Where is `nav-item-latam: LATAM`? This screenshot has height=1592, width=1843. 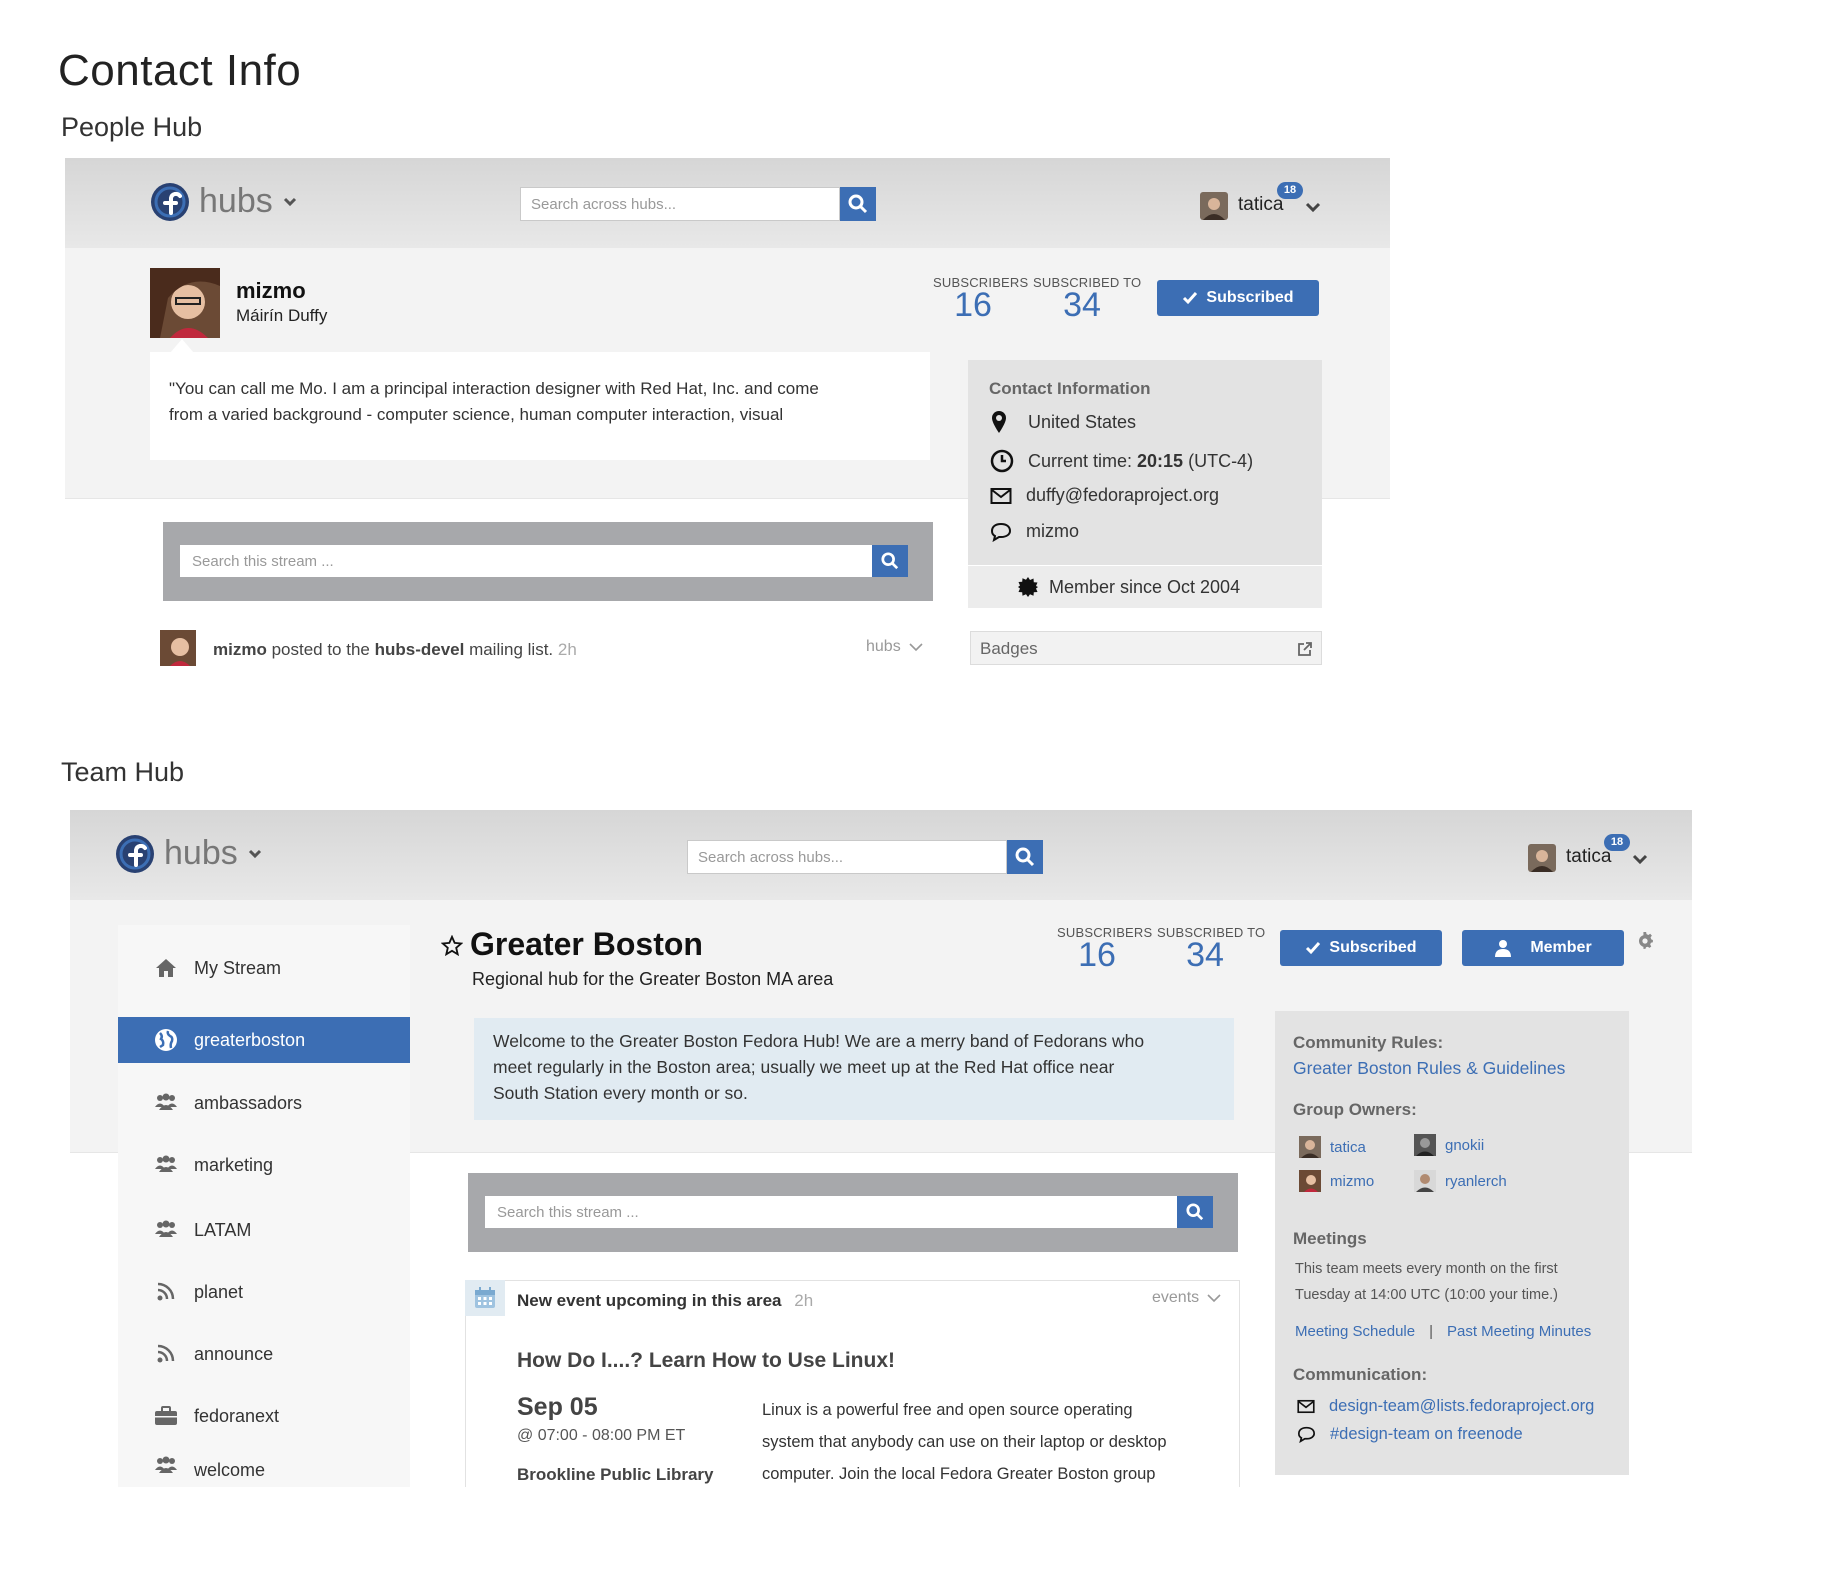
nav-item-latam: LATAM is located at coordinates (264, 1230).